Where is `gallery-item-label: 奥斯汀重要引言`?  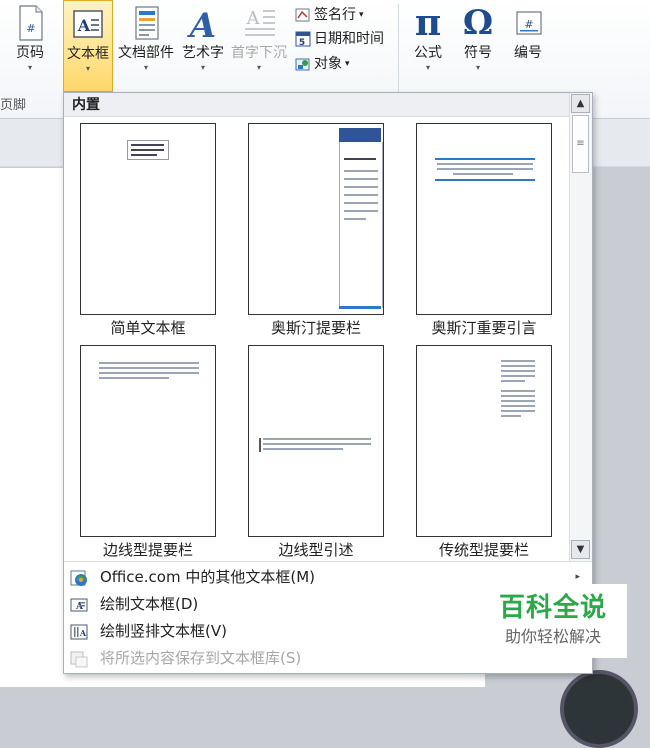 gallery-item-label: 奥斯汀重要引言 is located at coordinates (484, 328).